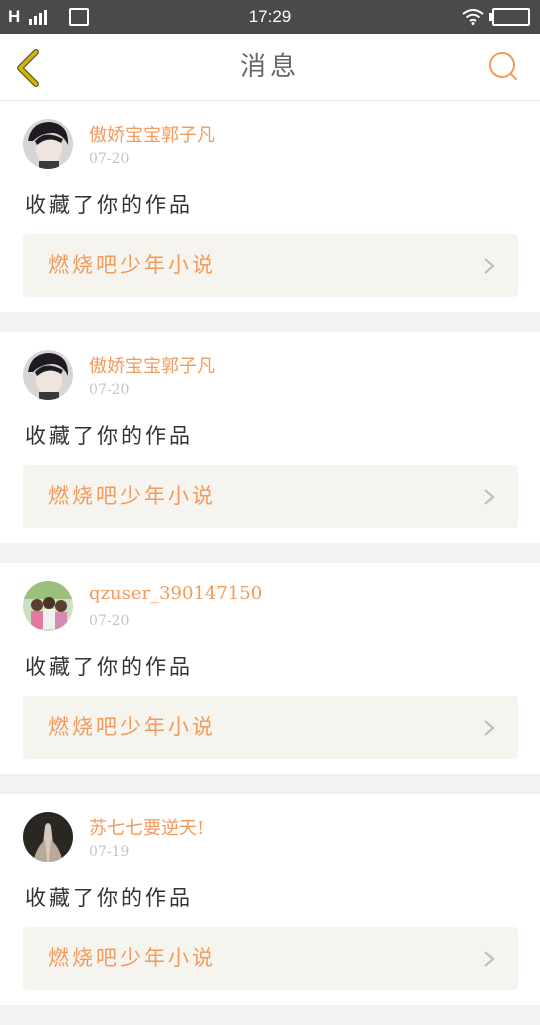  I want to click on back-button, so click(30, 68).